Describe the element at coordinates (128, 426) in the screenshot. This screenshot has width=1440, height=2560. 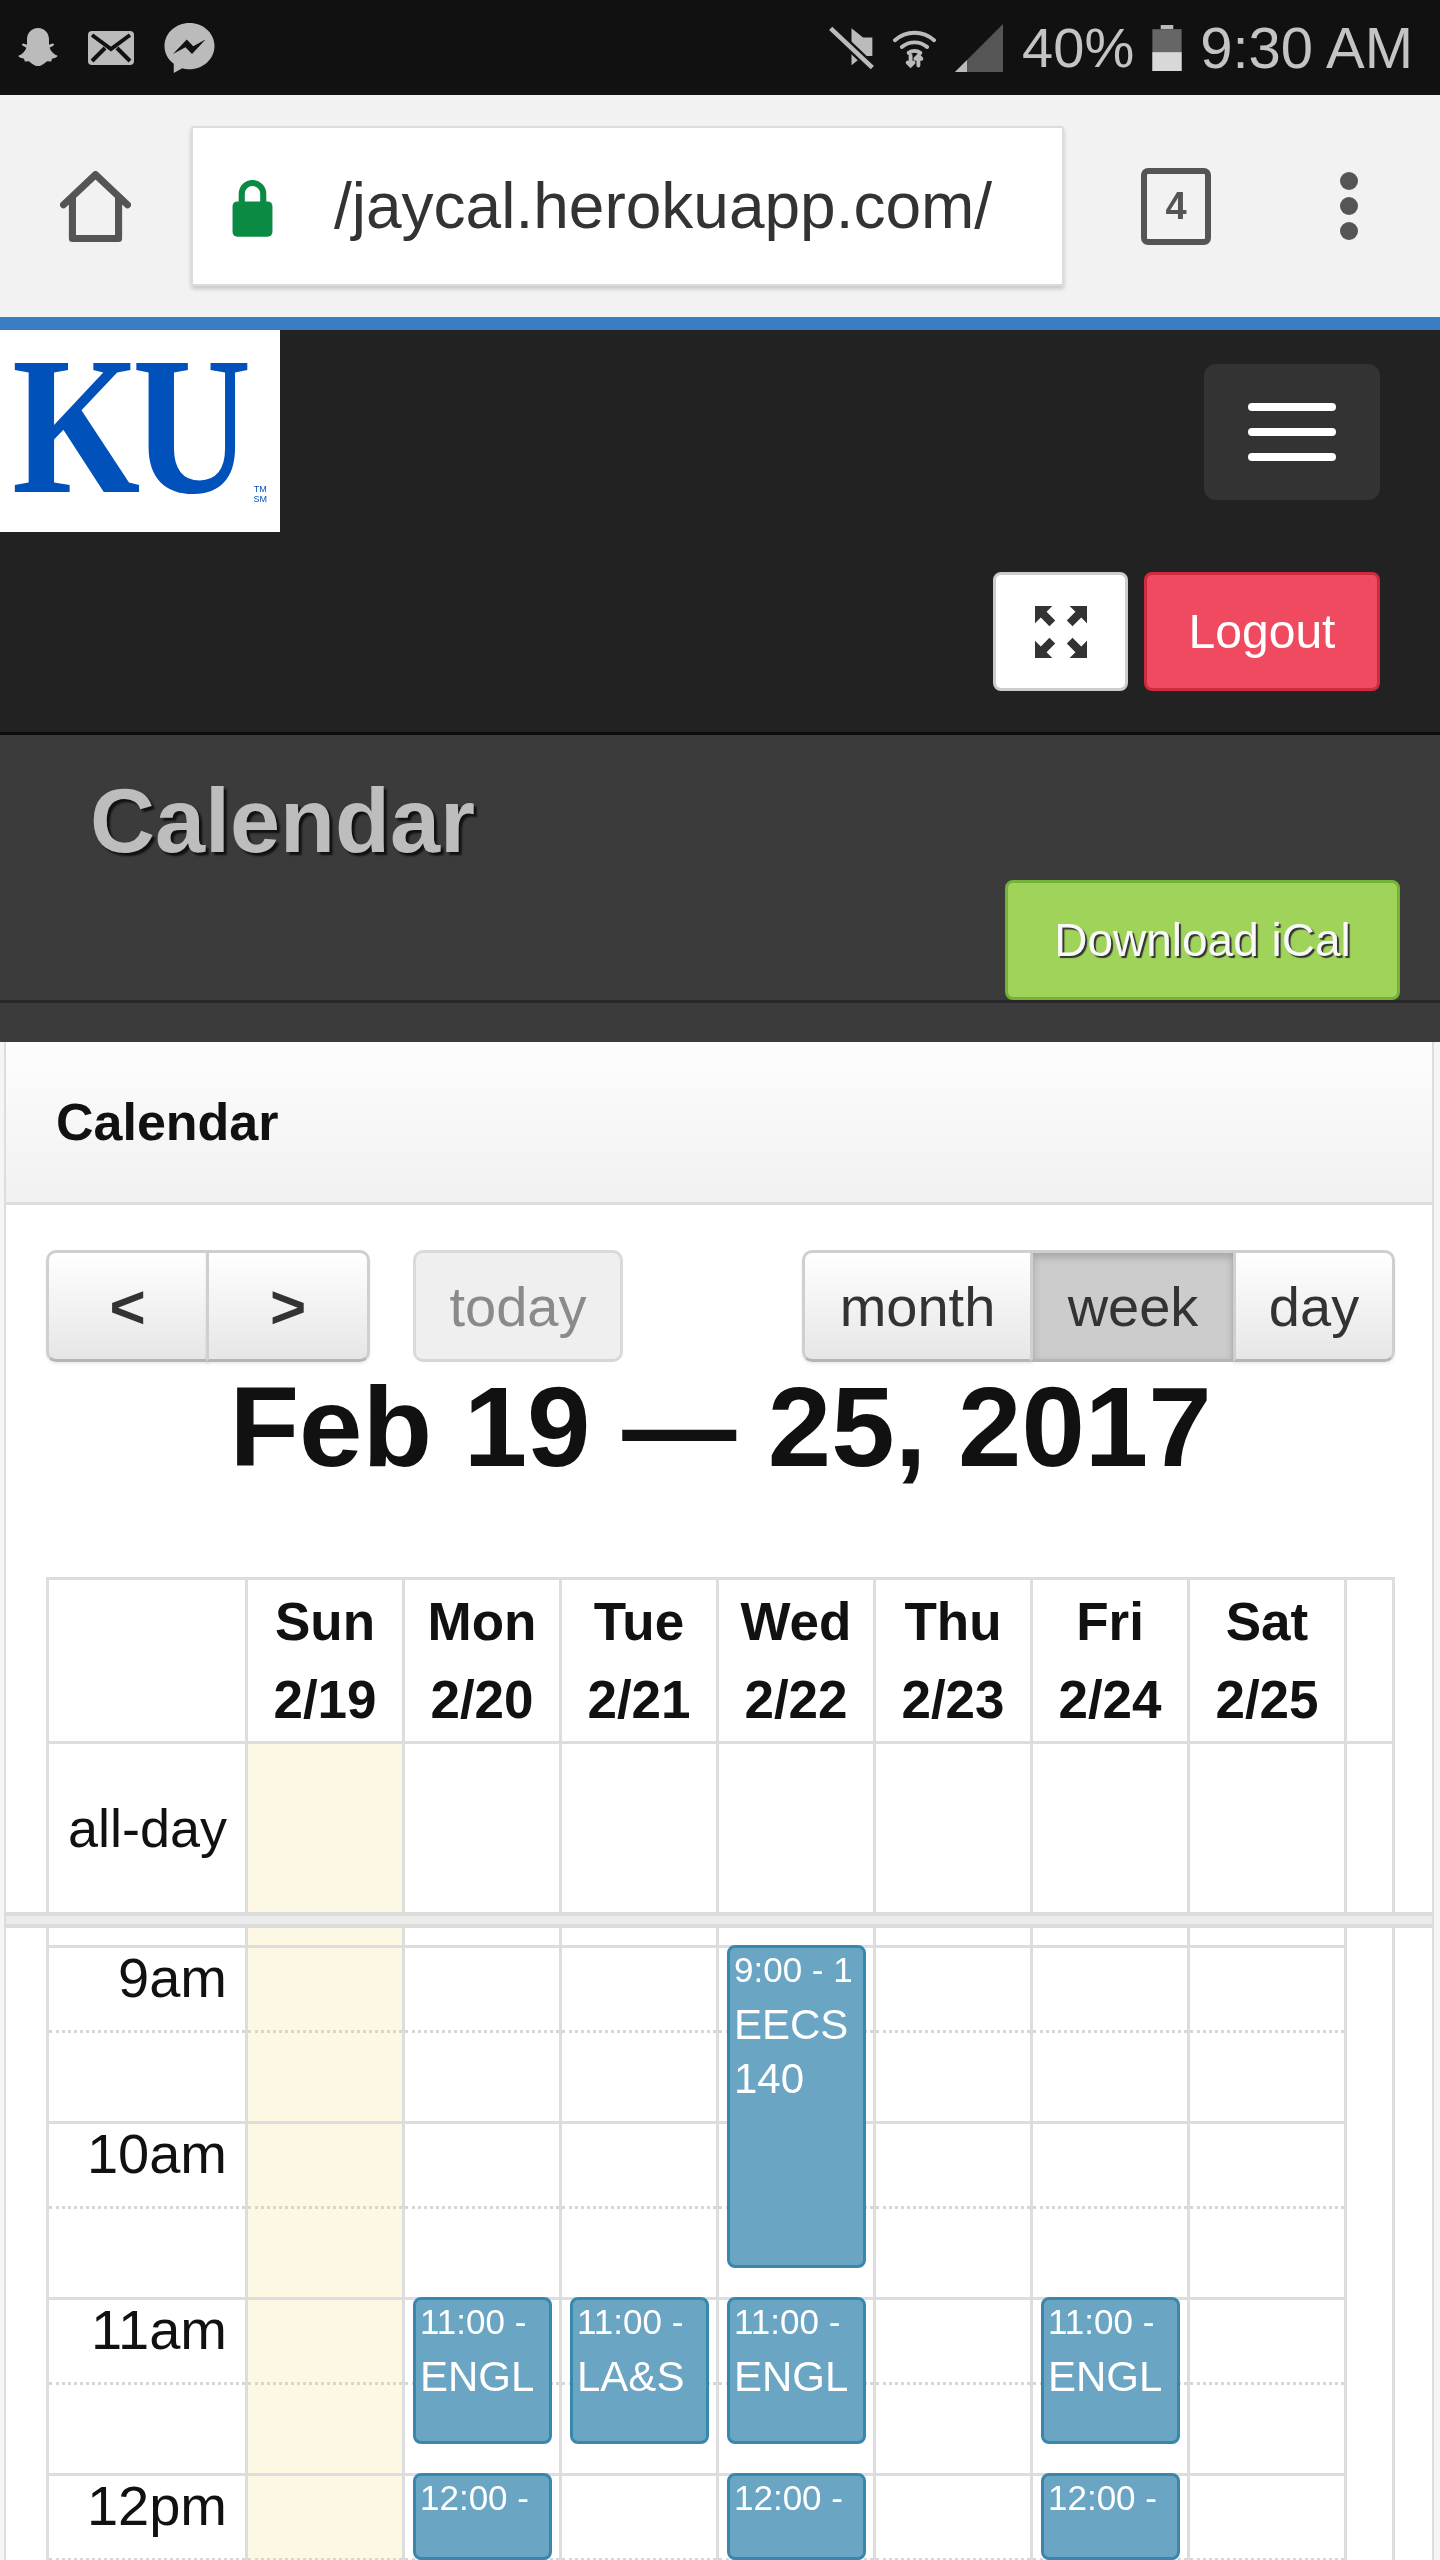
I see `logo-text: KU` at that location.